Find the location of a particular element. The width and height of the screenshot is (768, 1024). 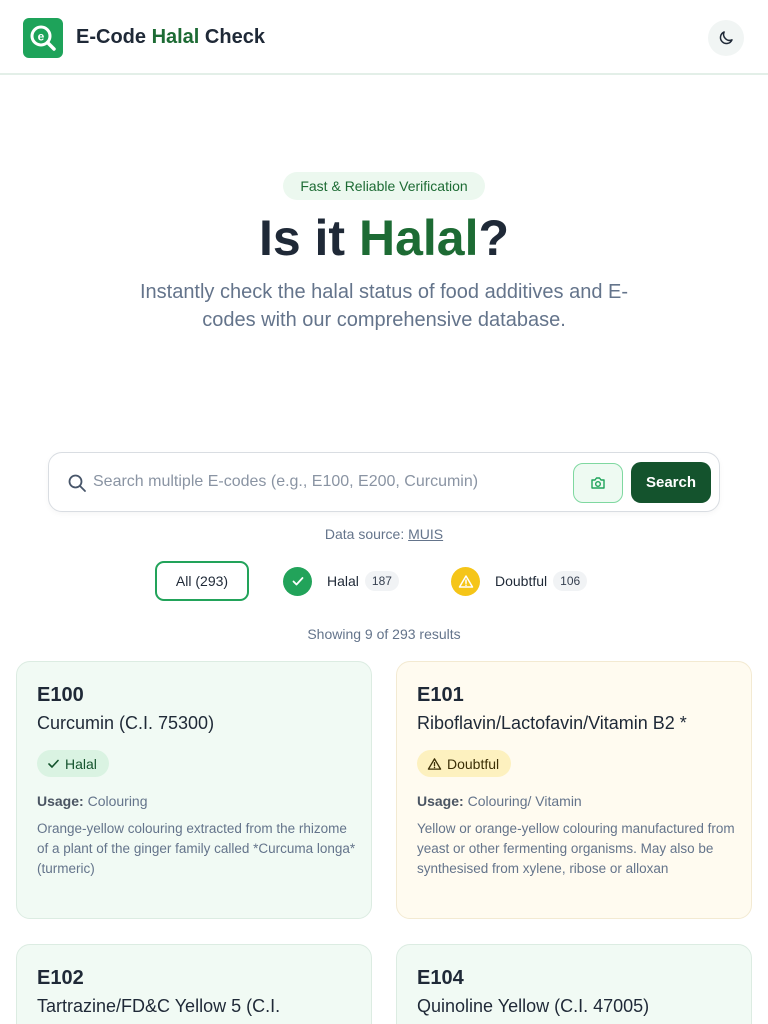

theme-toggle-button is located at coordinates (726, 38).